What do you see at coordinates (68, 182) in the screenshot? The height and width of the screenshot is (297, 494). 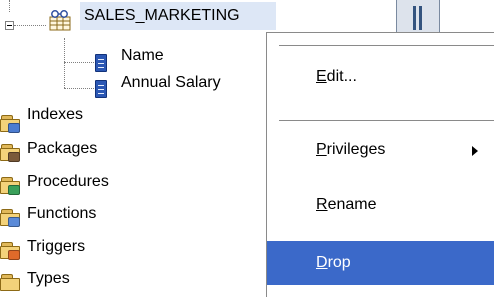 I see `tree-node-procedures: Procedures` at bounding box center [68, 182].